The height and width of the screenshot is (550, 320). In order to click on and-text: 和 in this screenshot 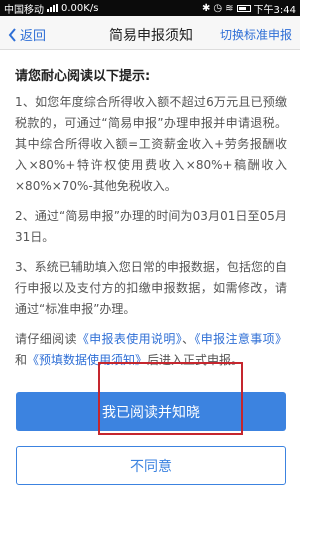, I will do `click(21, 360)`.